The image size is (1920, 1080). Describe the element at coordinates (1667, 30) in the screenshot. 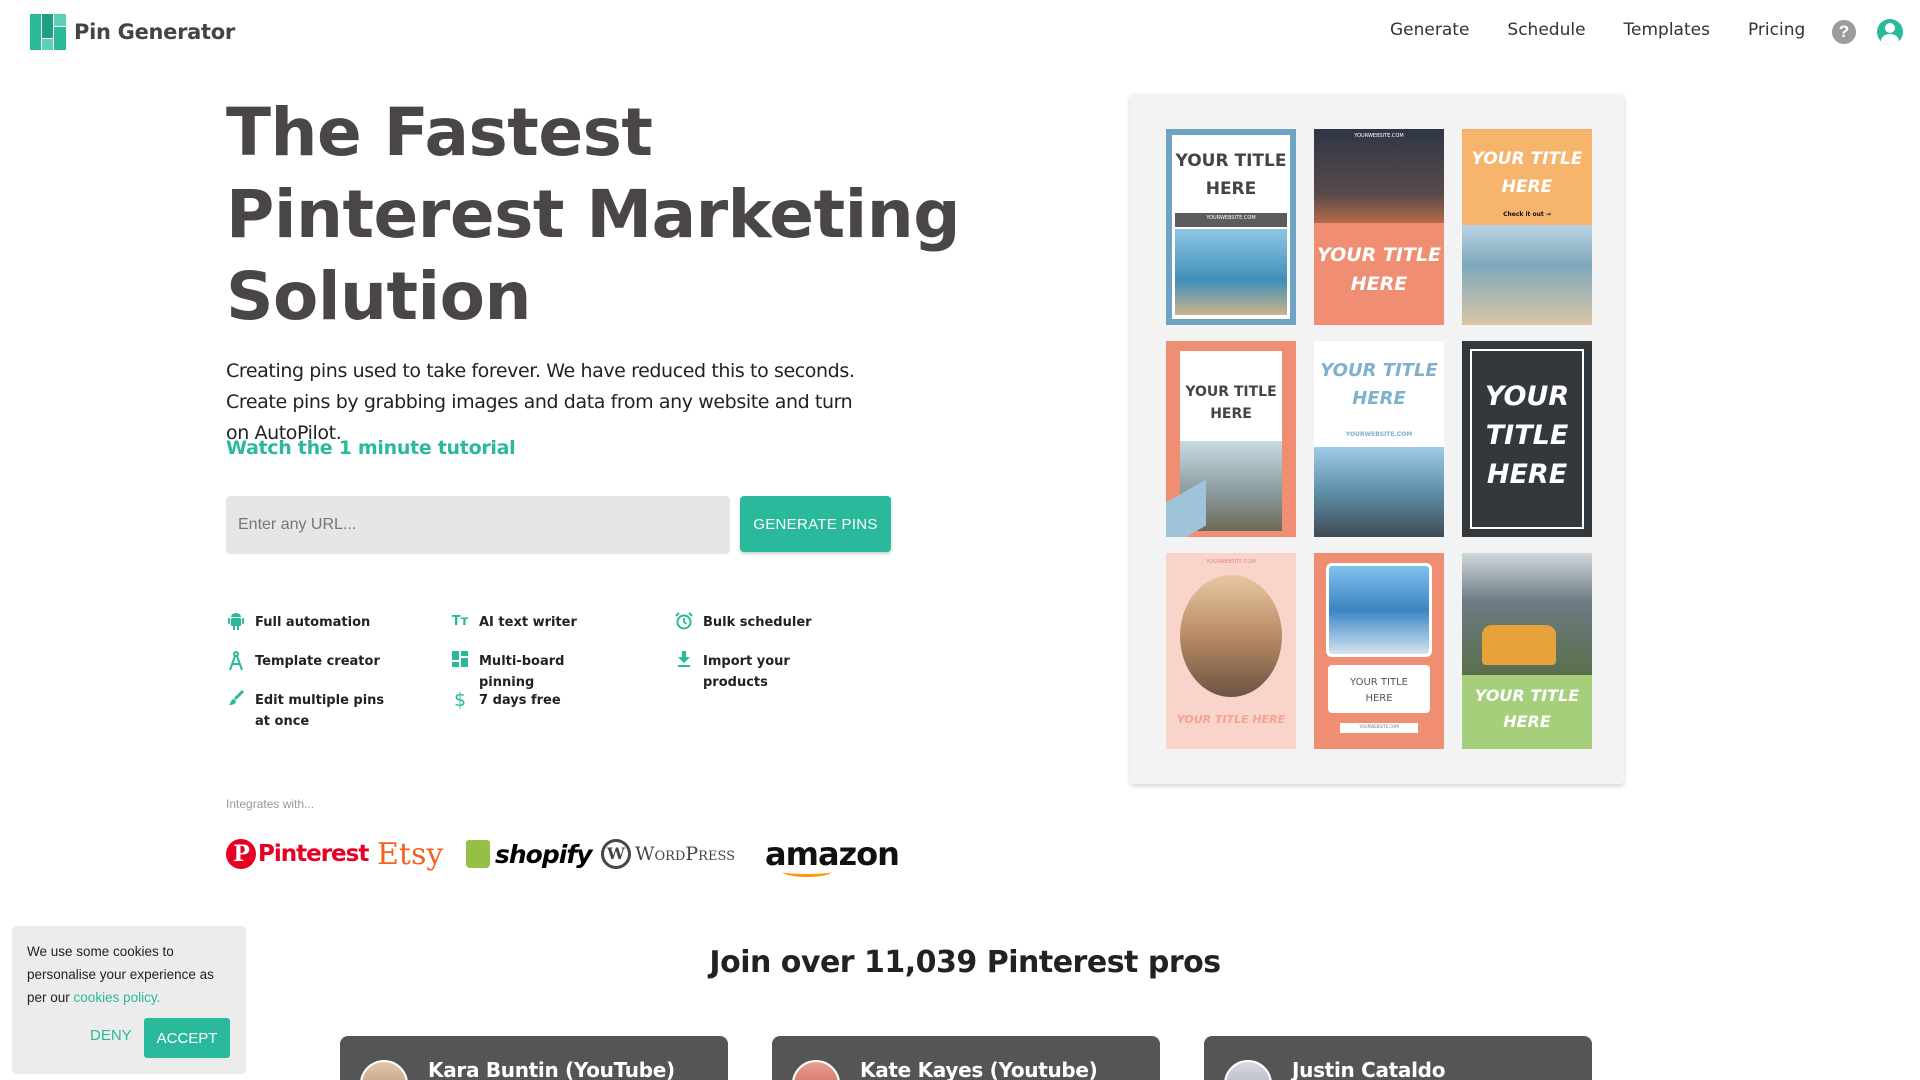

I see `nav-templates: Templates` at that location.